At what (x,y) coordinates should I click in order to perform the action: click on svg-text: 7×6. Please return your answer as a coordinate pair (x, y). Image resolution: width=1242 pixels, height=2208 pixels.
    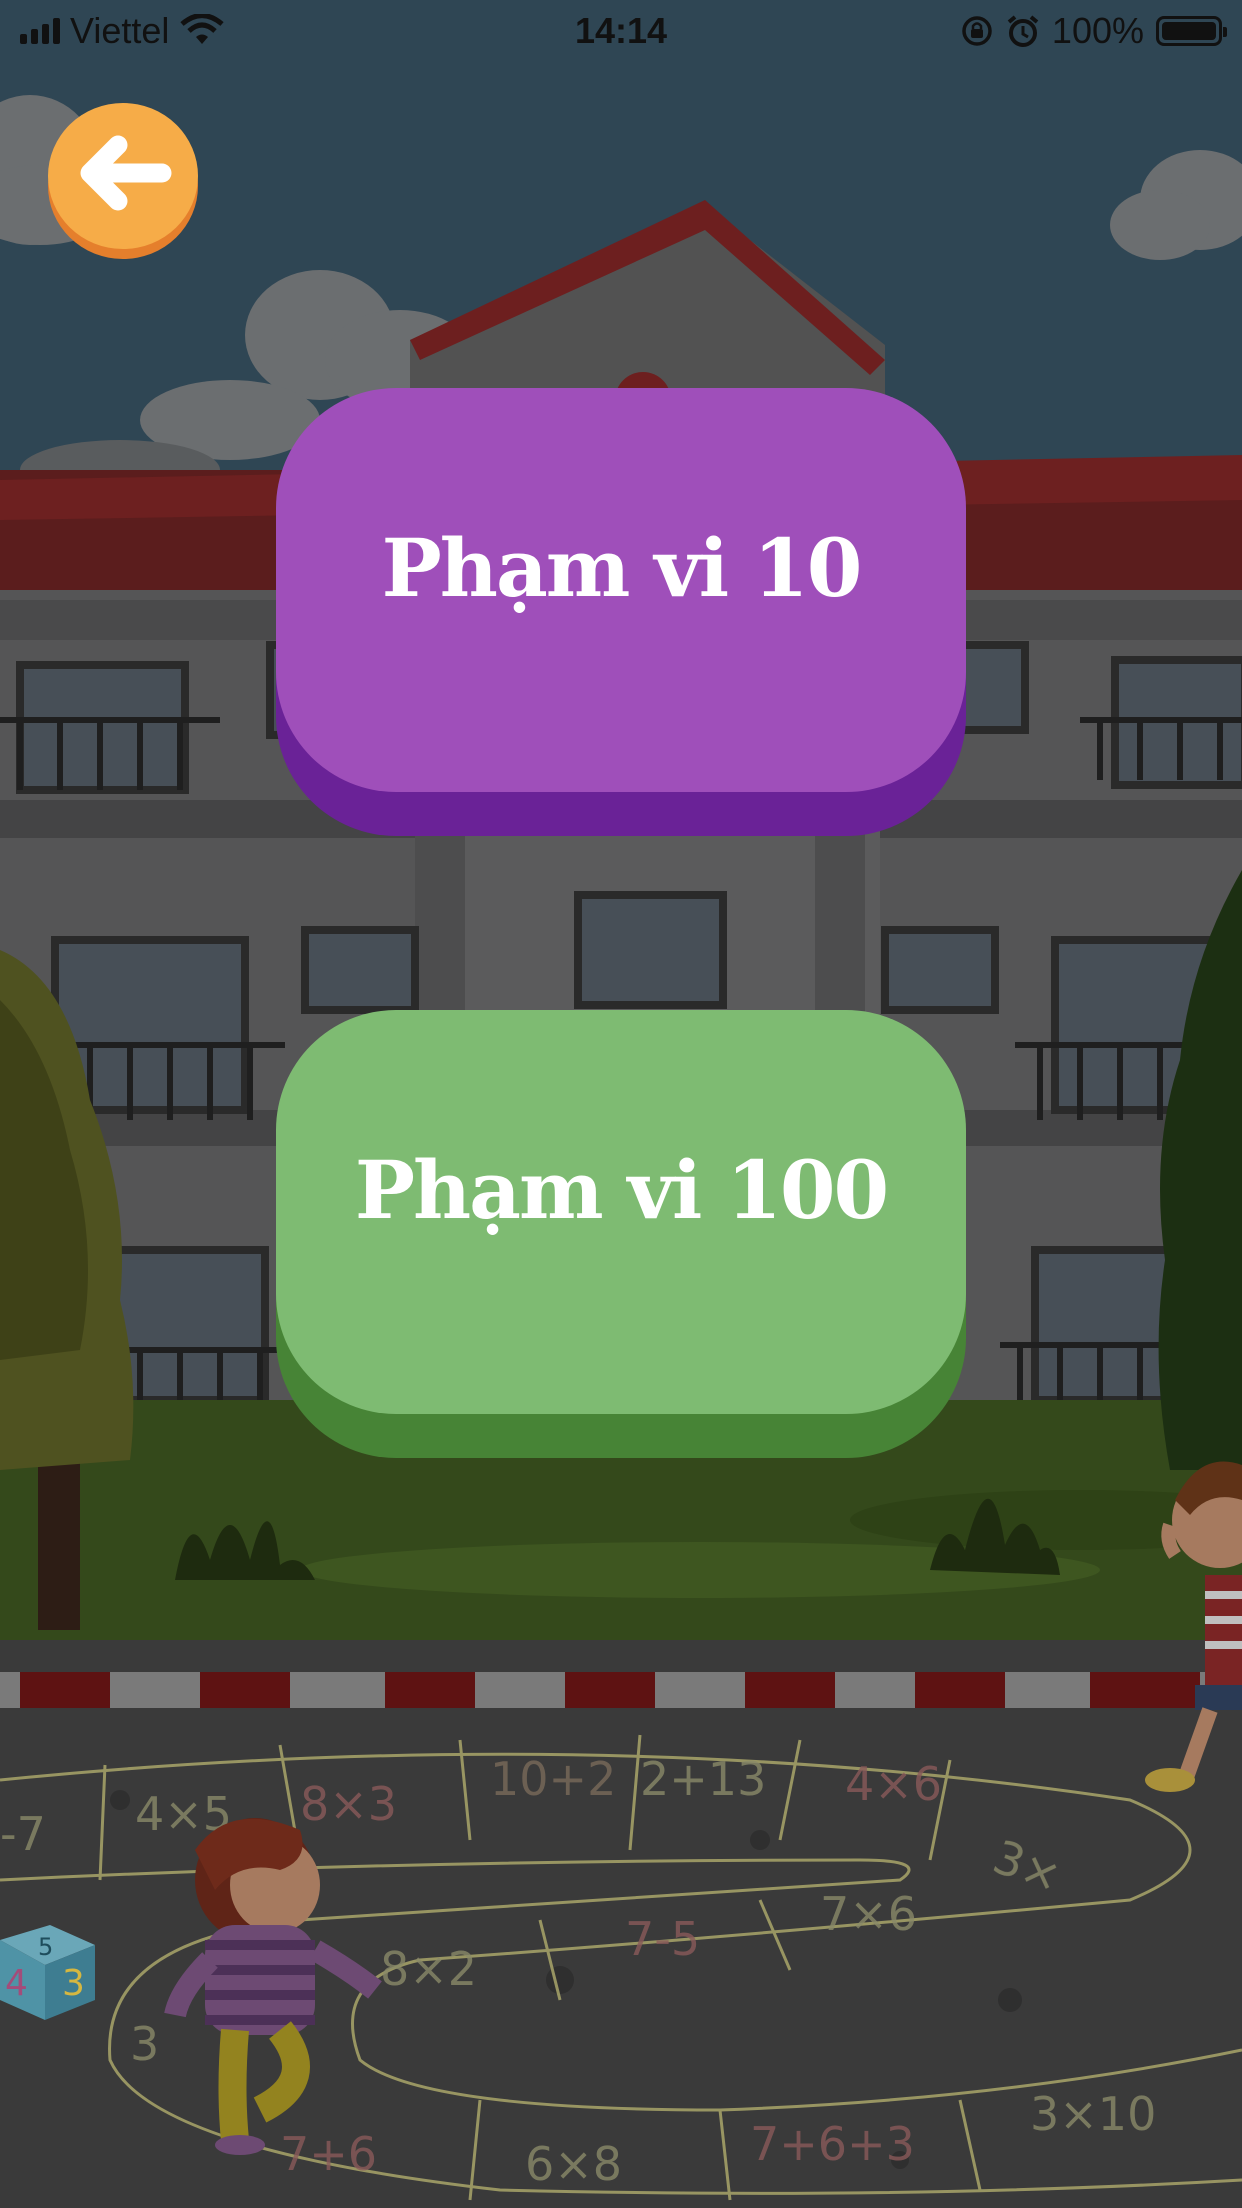
    Looking at the image, I should click on (868, 1914).